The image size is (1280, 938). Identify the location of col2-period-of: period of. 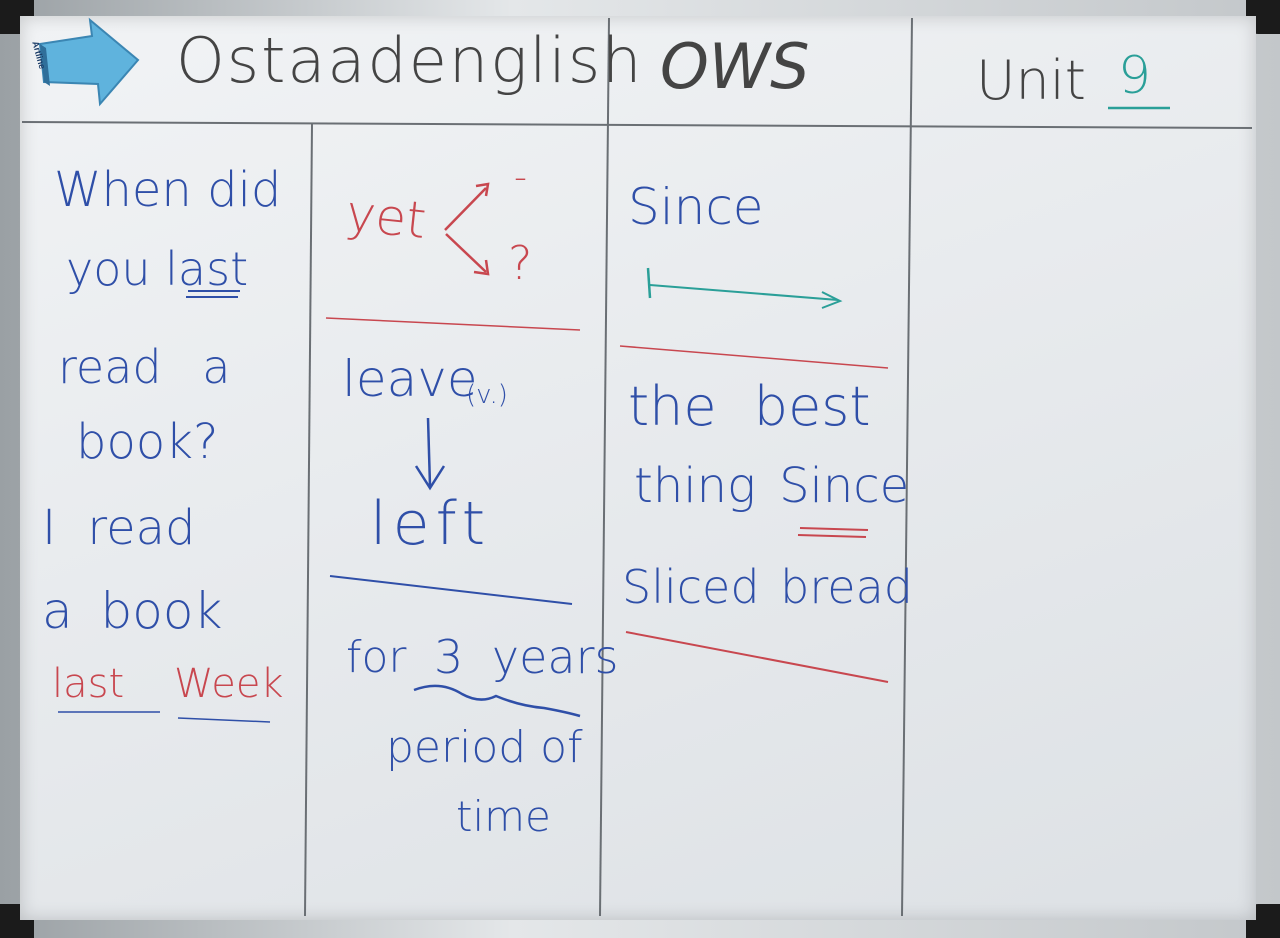
(484, 747).